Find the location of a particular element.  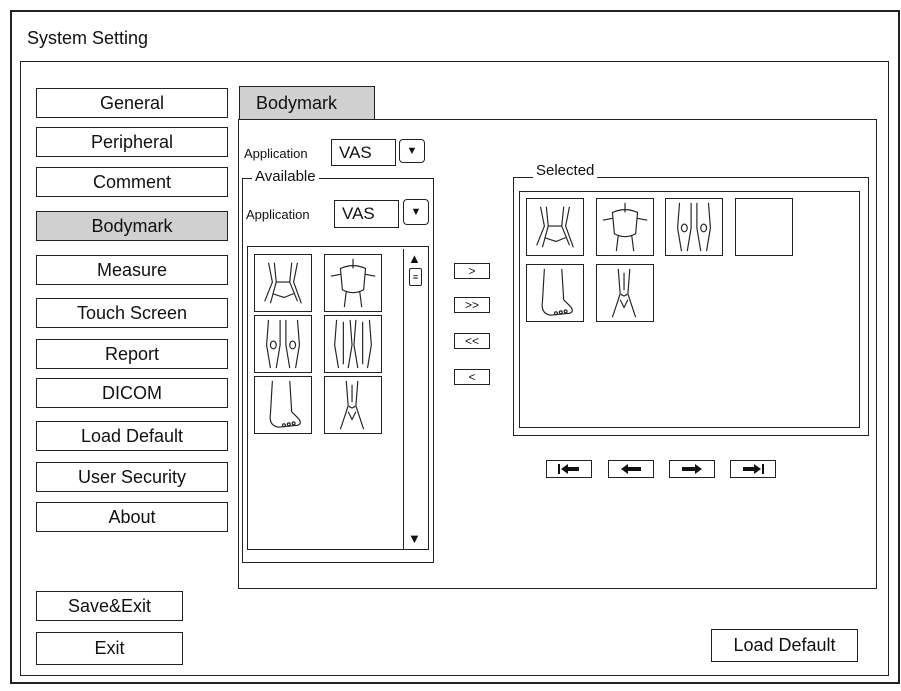

available-application-label: Application is located at coordinates (278, 214).